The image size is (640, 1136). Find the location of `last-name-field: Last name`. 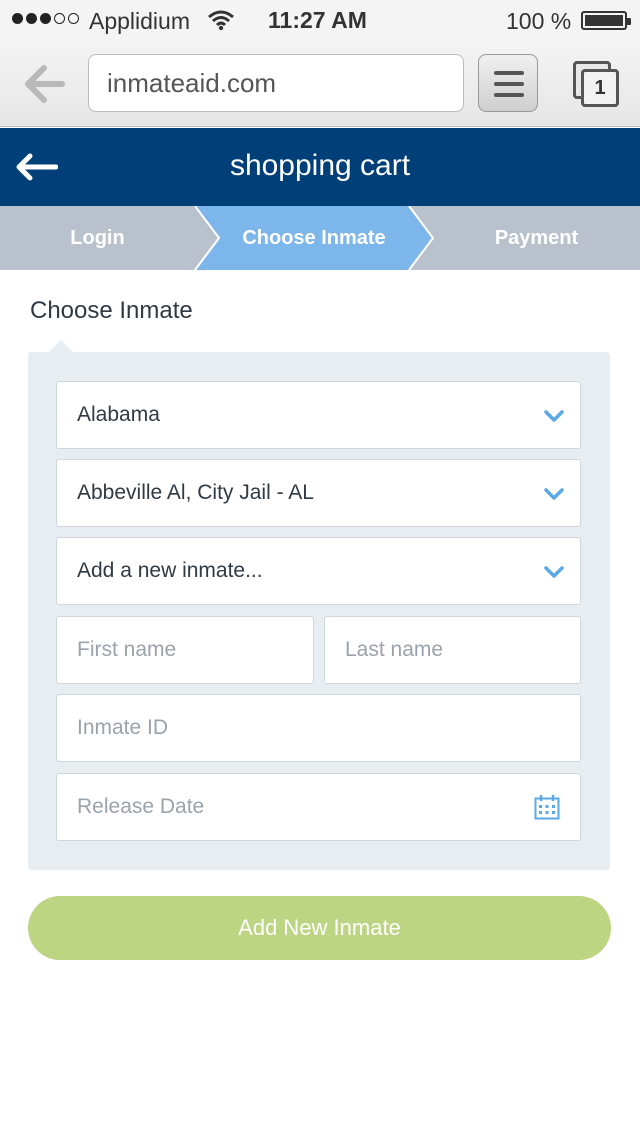

last-name-field: Last name is located at coordinates (452, 650).